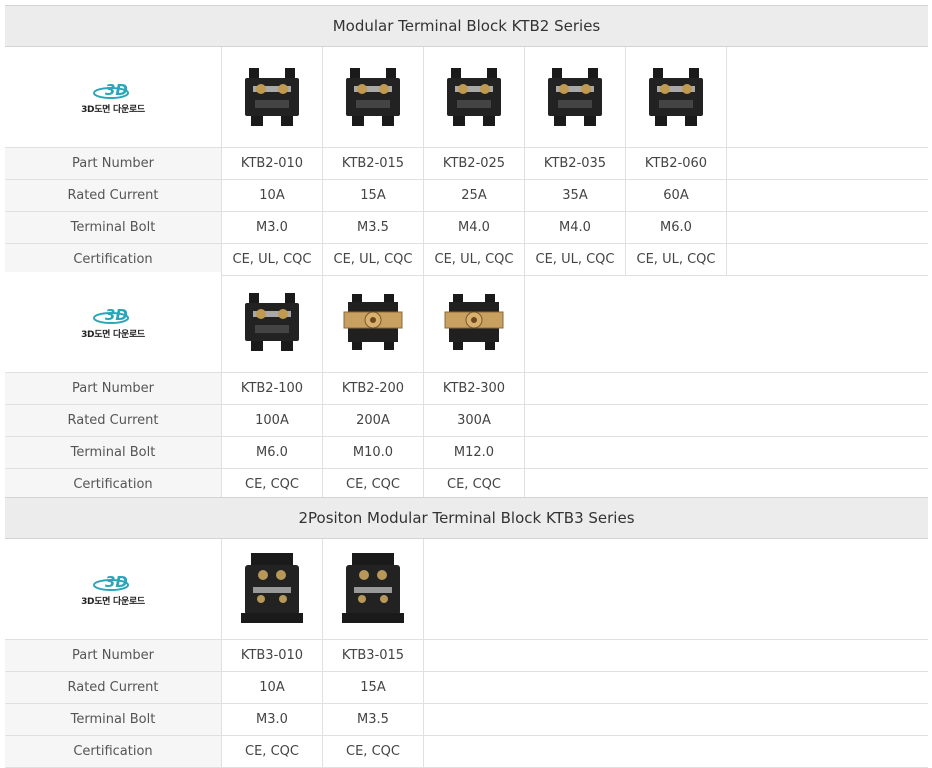 The image size is (932, 768). Describe the element at coordinates (373, 388) in the screenshot. I see `spec-value: KTB2-200` at that location.